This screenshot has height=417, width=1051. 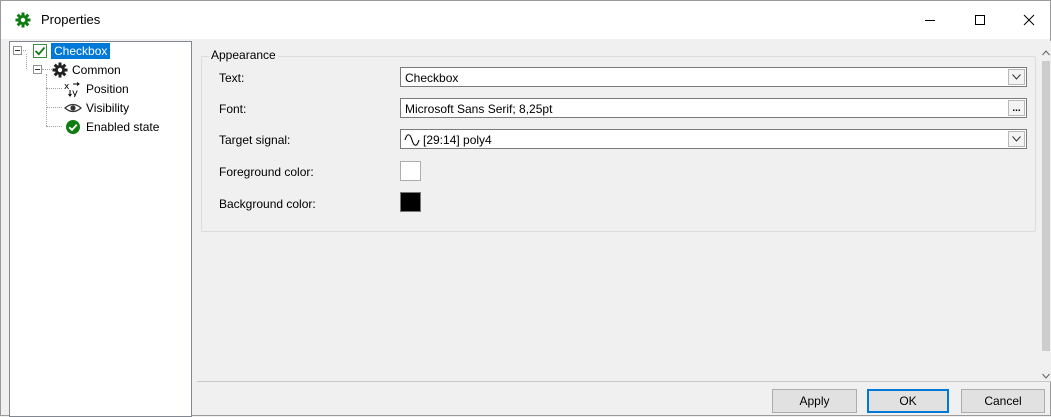 I want to click on tree-item-visibility: Visibility, so click(x=96, y=108).